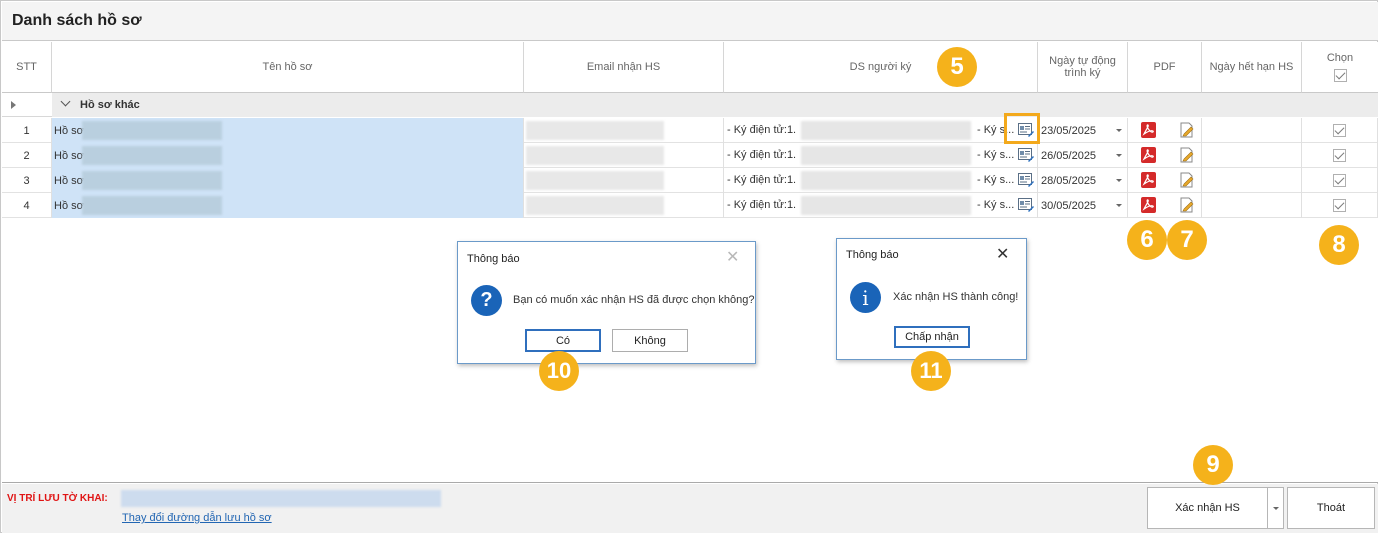 This screenshot has width=1378, height=533. What do you see at coordinates (624, 67) in the screenshot?
I see `header-email: Email nhận HS` at bounding box center [624, 67].